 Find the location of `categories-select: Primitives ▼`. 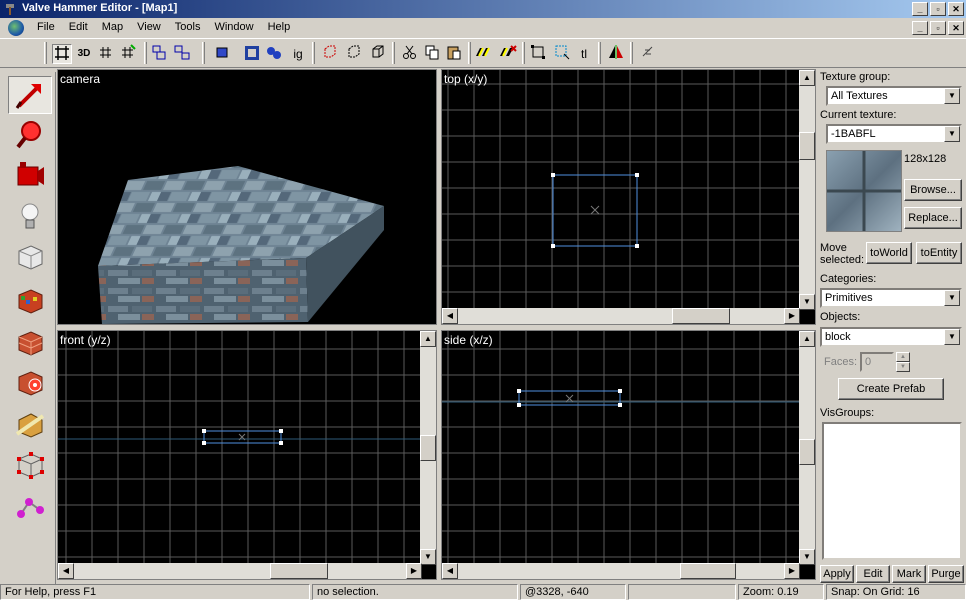

categories-select: Primitives ▼ is located at coordinates (891, 298).